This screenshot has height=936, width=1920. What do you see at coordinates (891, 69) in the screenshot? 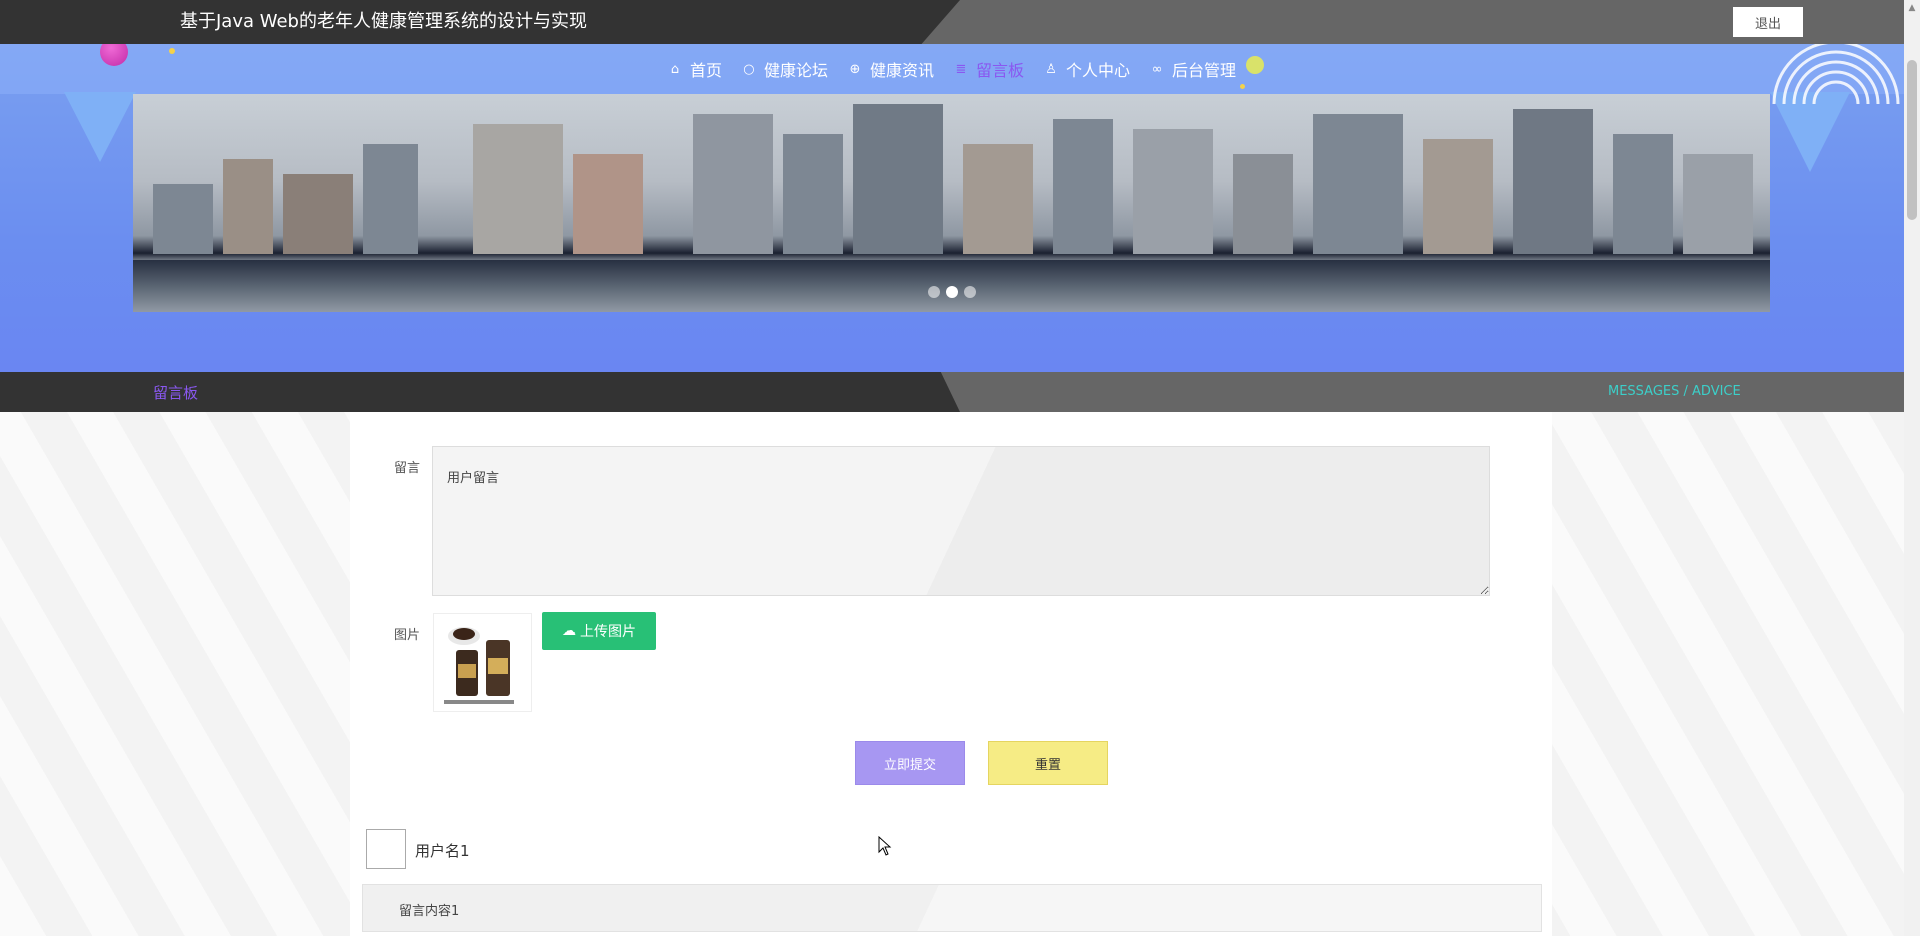
I see `nav-item-news: ⊕ 健康资讯` at bounding box center [891, 69].